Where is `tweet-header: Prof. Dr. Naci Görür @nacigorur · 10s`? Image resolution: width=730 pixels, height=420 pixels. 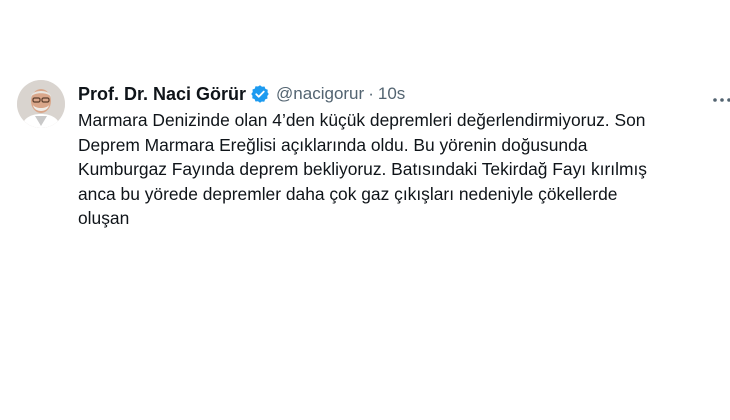 tweet-header: Prof. Dr. Naci Görür @nacigorur · 10s is located at coordinates (241, 94).